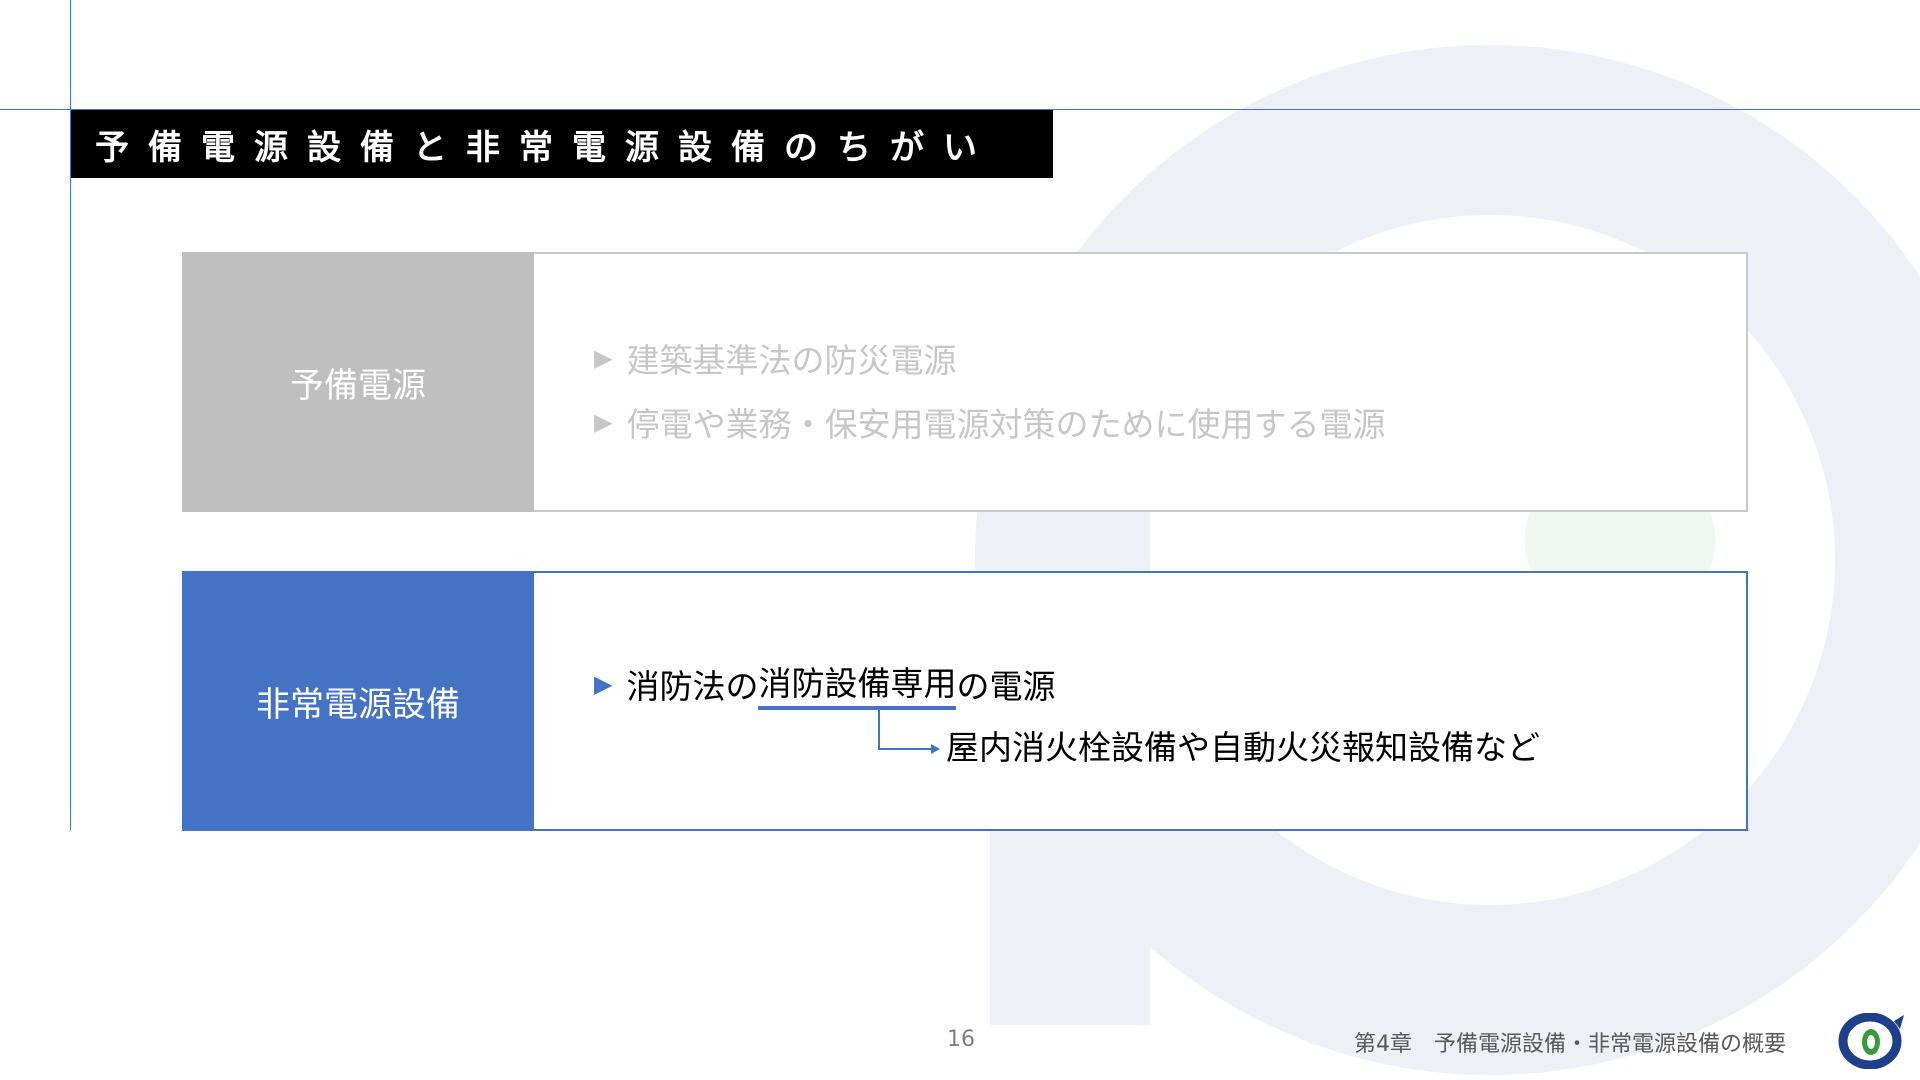 The height and width of the screenshot is (1080, 1920). I want to click on emergency-power-content: ▶ 消防法の 消防設備専用 の電源 屋内消火栓設備や自動火災報知設備など, so click(1140, 701).